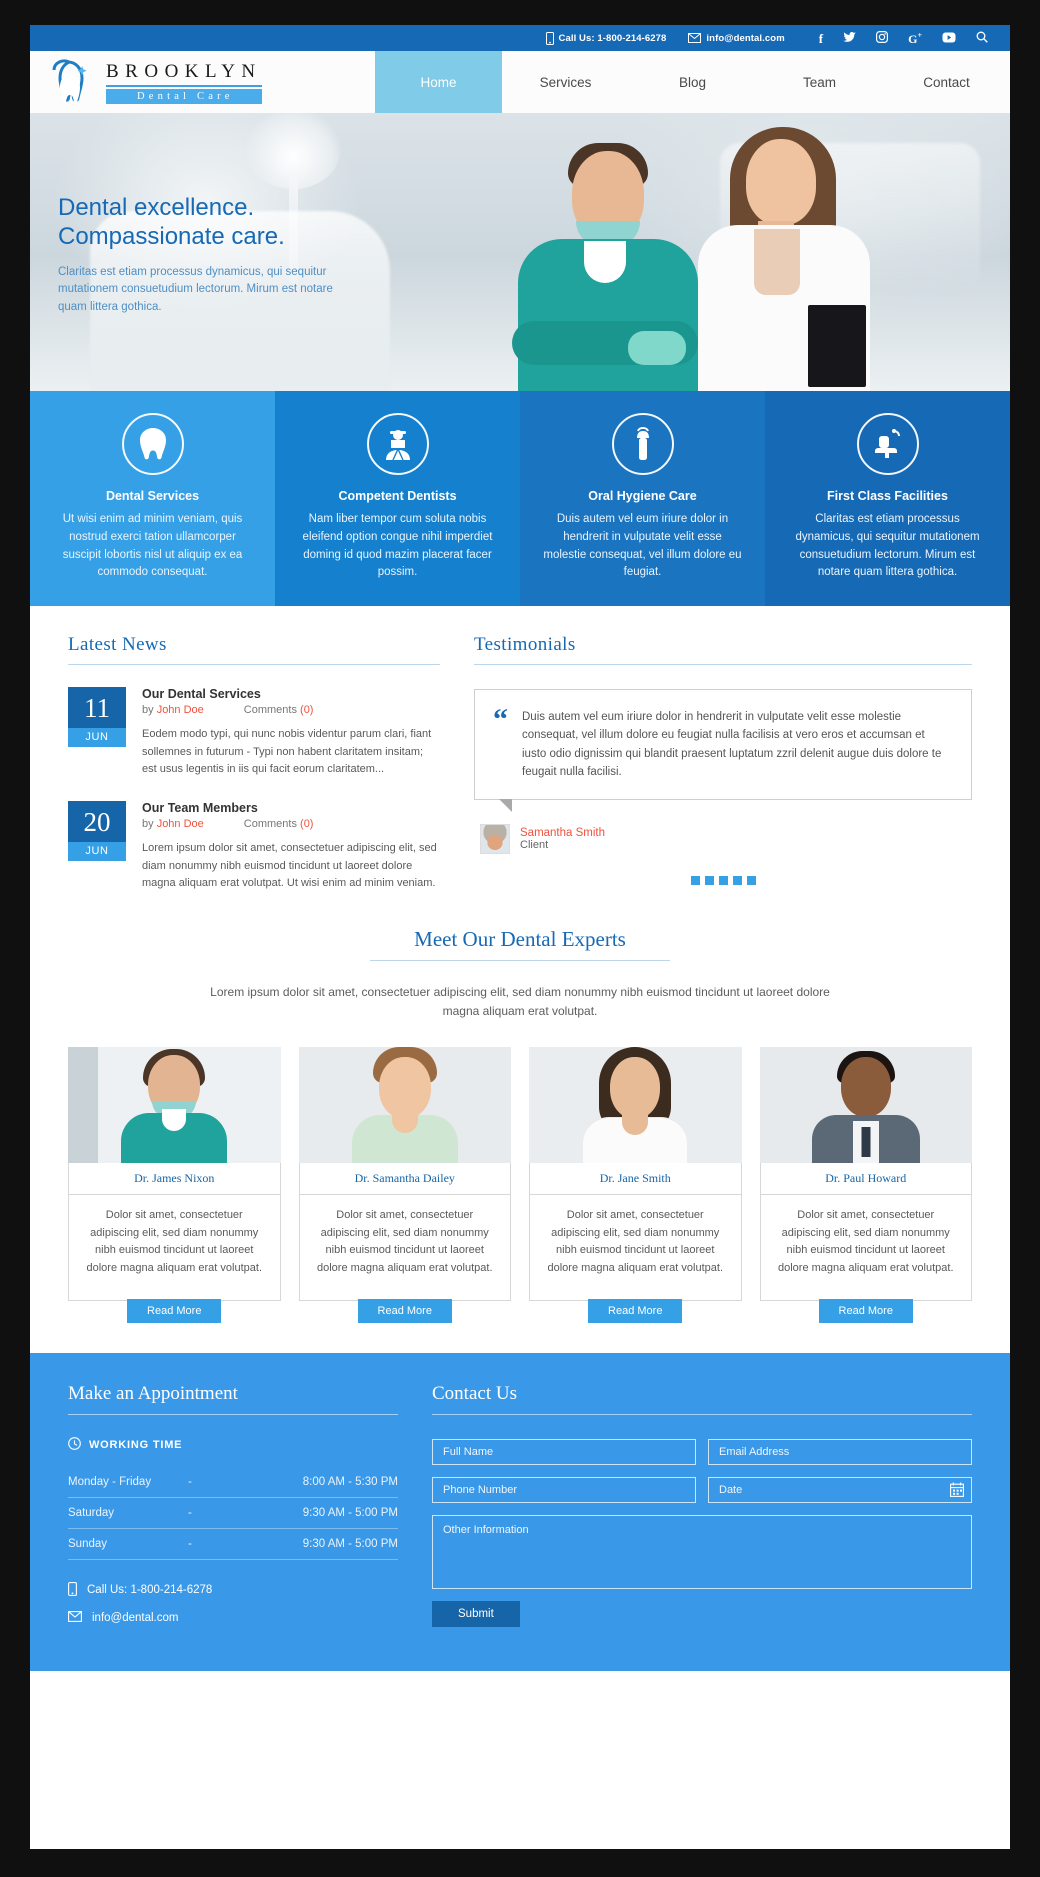 Image resolution: width=1040 pixels, height=1877 pixels. I want to click on youtube-icon, so click(949, 38).